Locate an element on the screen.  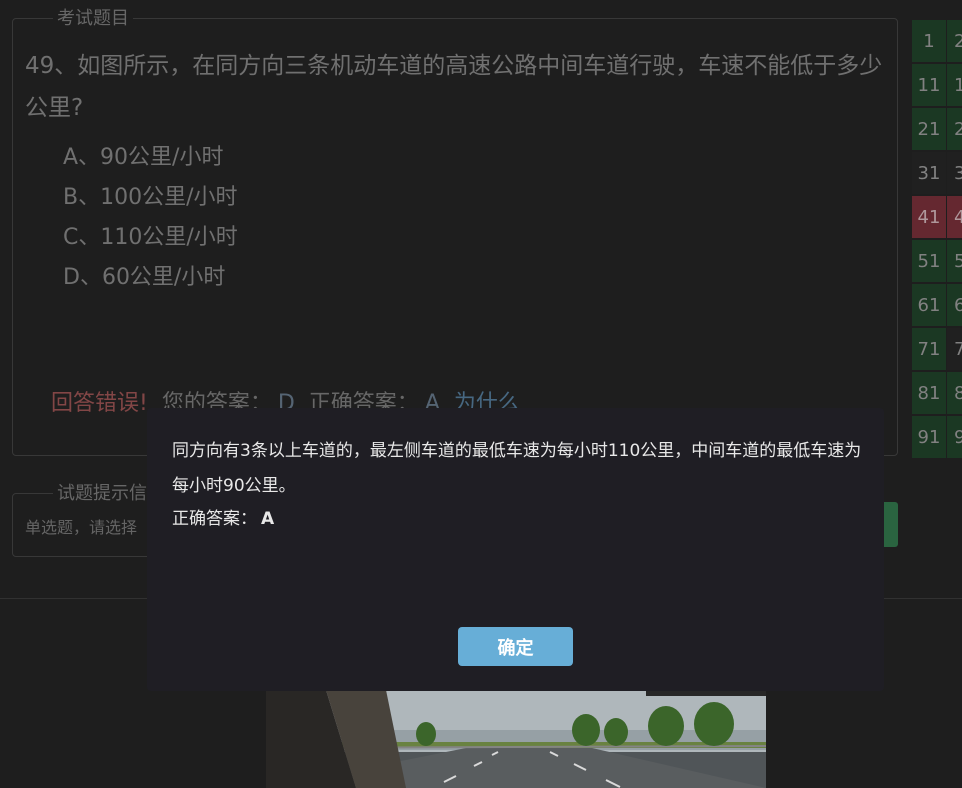
confirm-button: 确定 is located at coordinates (515, 646).